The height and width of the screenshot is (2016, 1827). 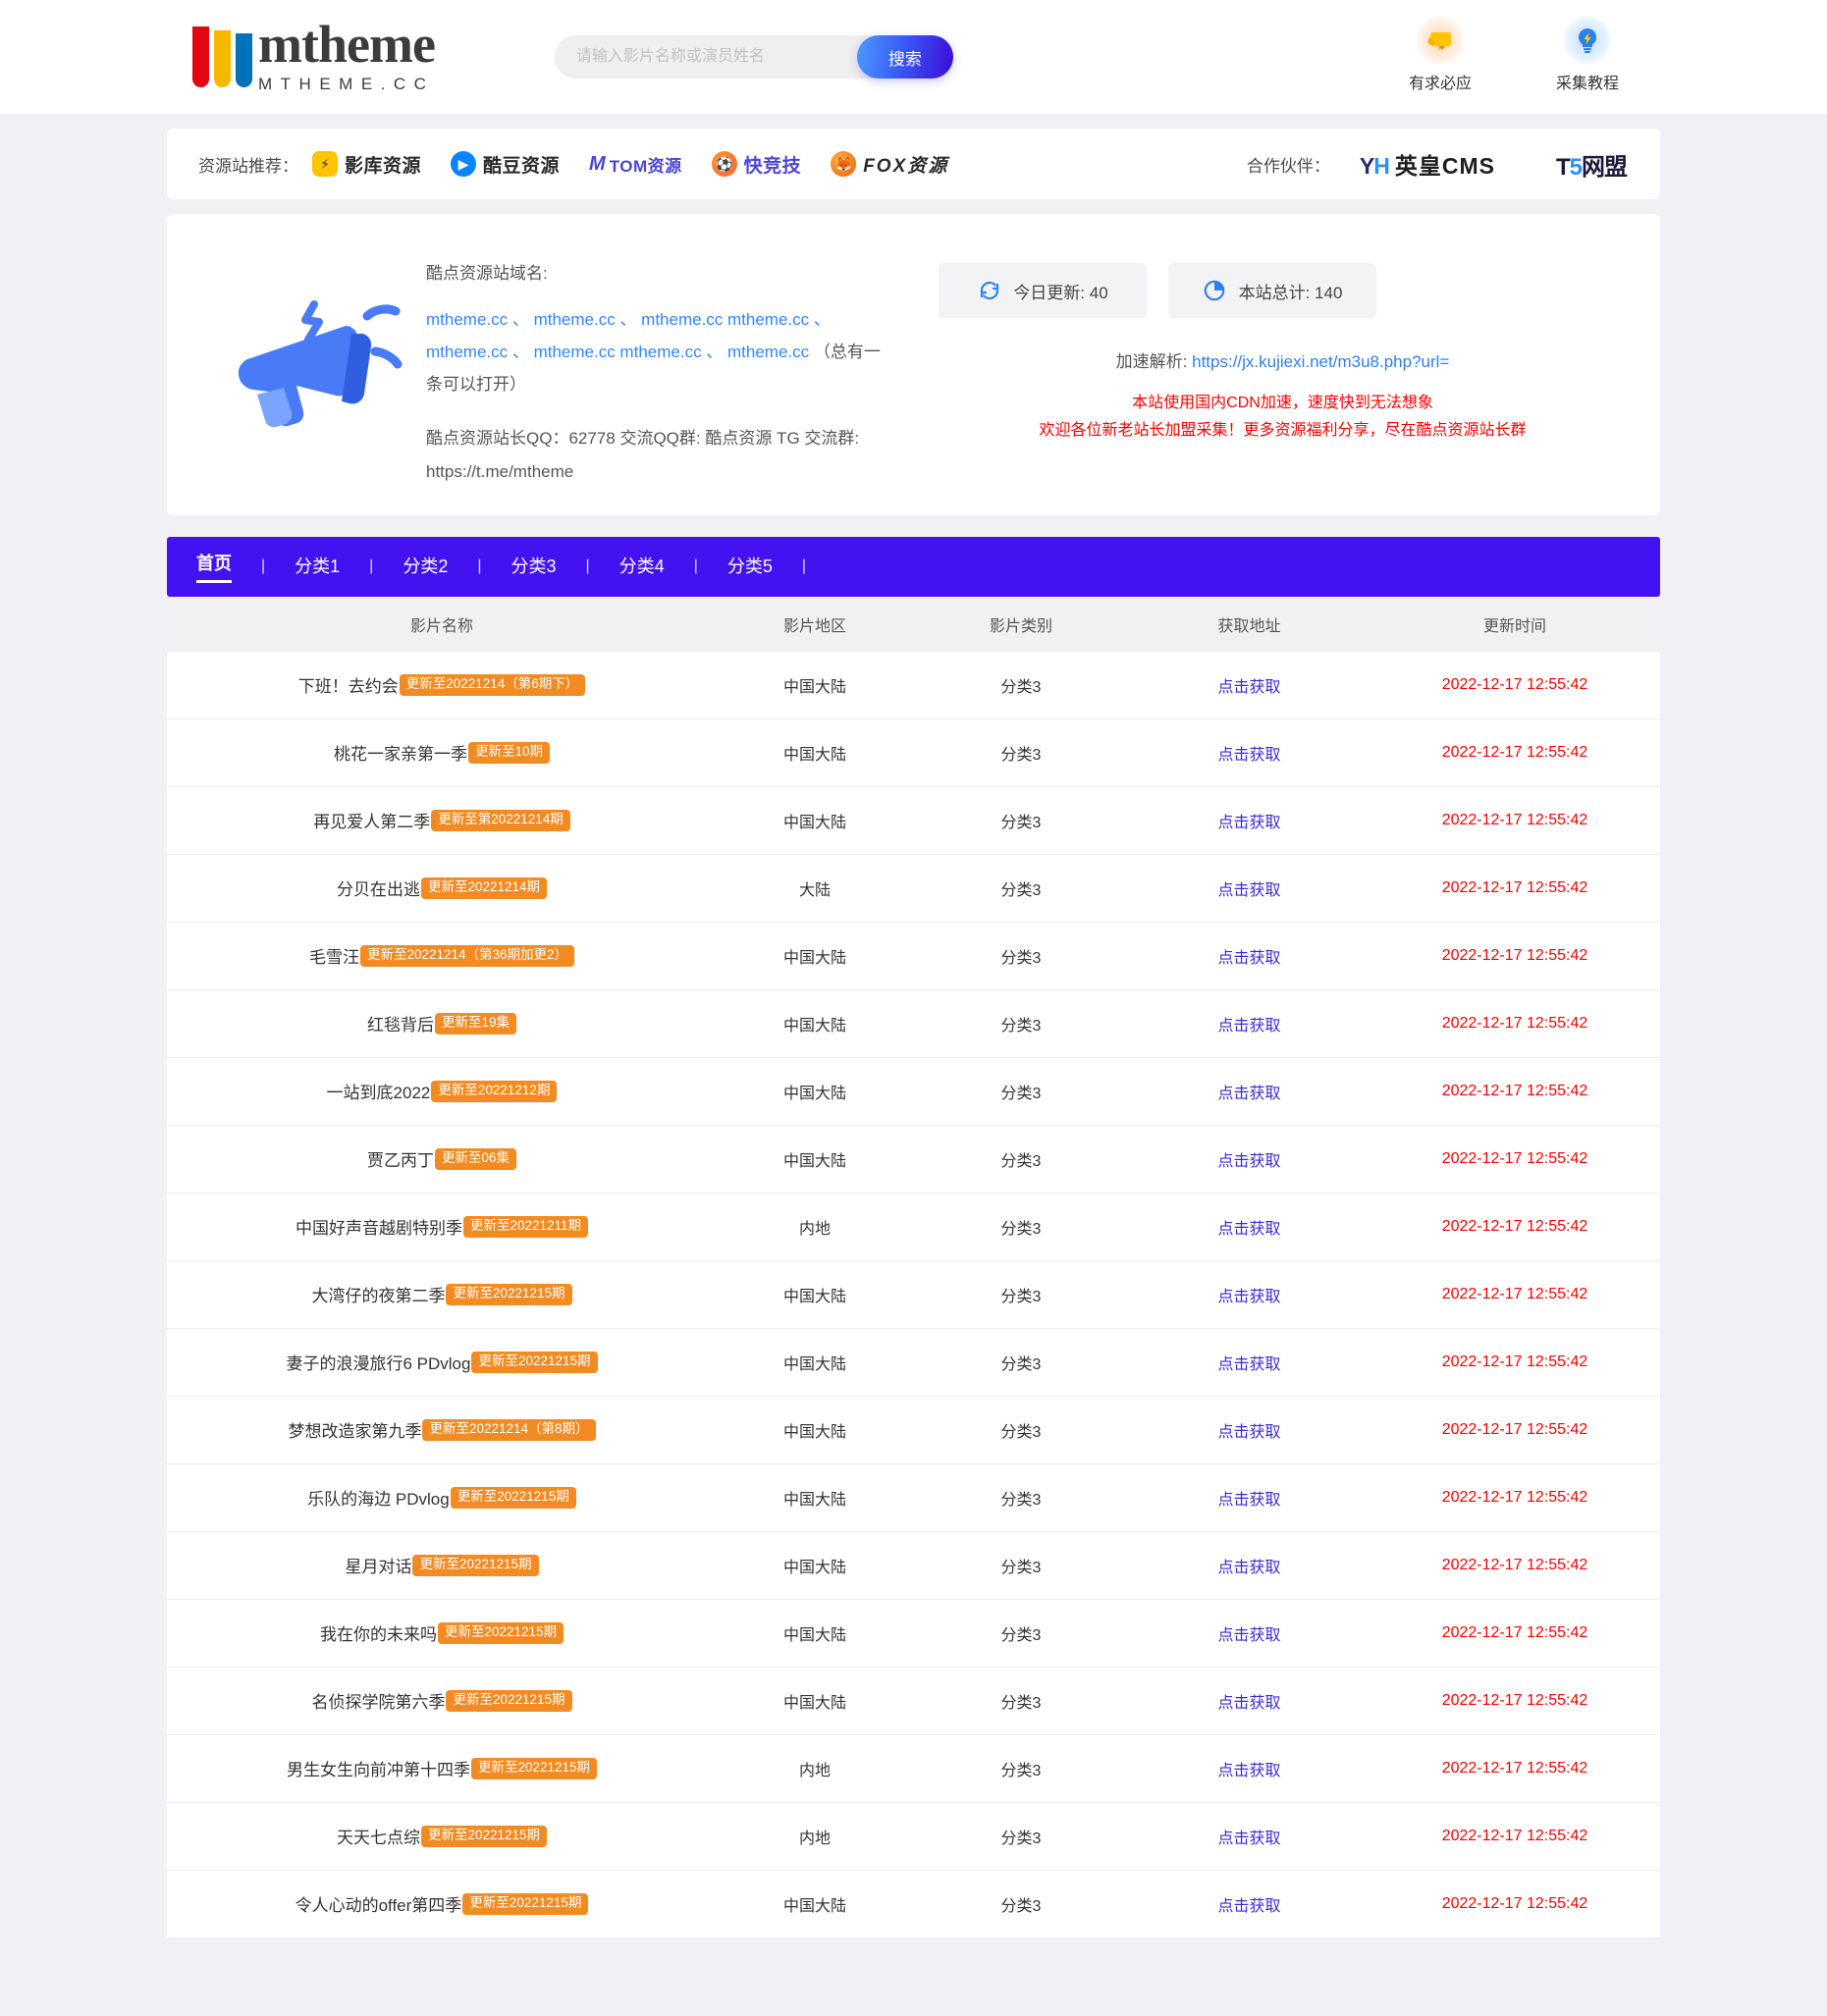 I want to click on movie-title: 我在你的未来吗, so click(x=378, y=1632).